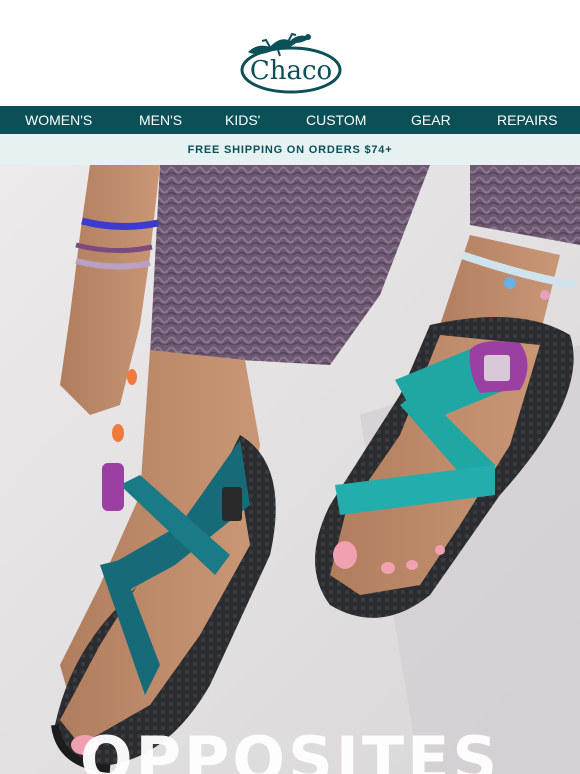 Image resolution: width=580 pixels, height=774 pixels. I want to click on nav-item-repairs: REPAIRS, so click(527, 120).